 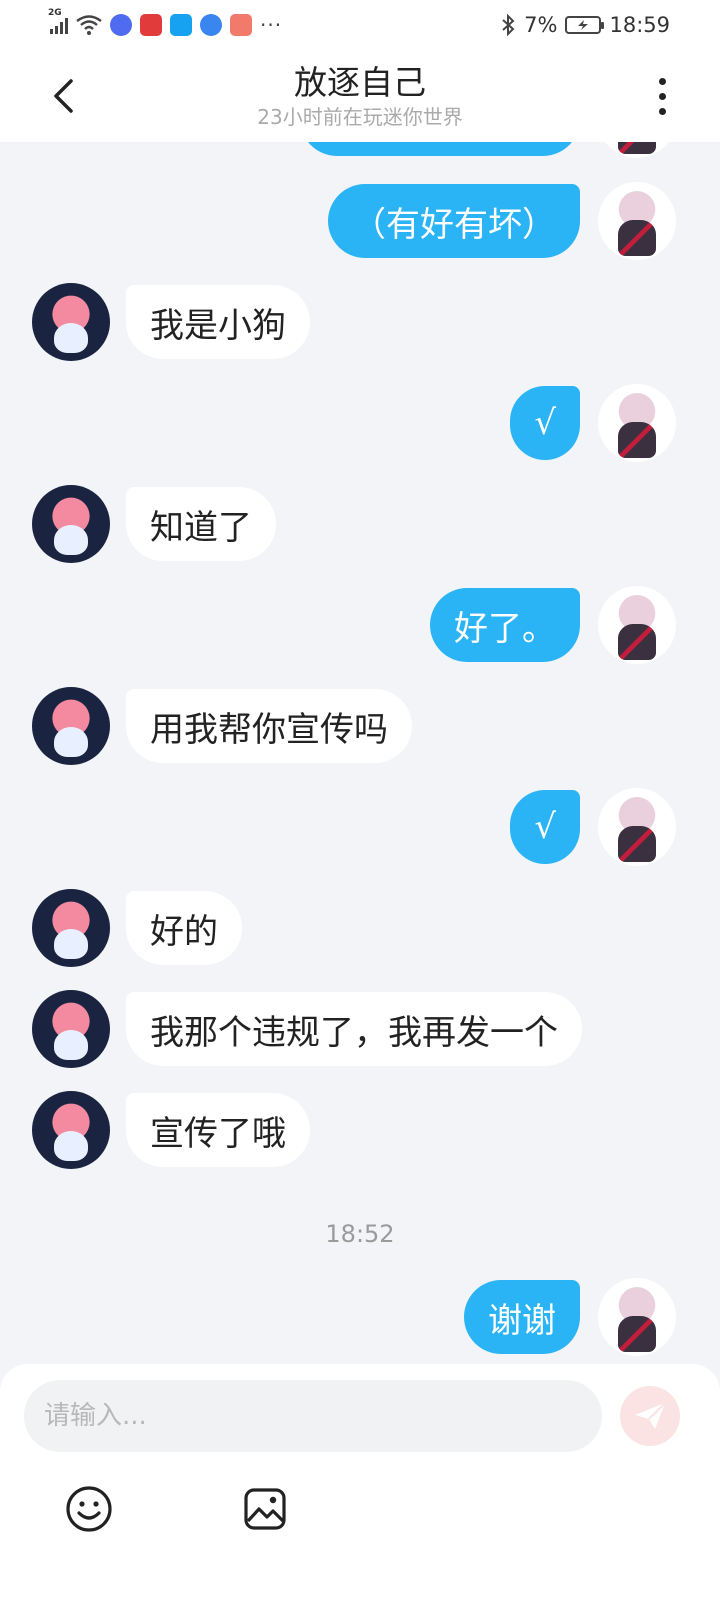 I want to click on contact-status: 23小时前在玩迷你世界, so click(x=360, y=117).